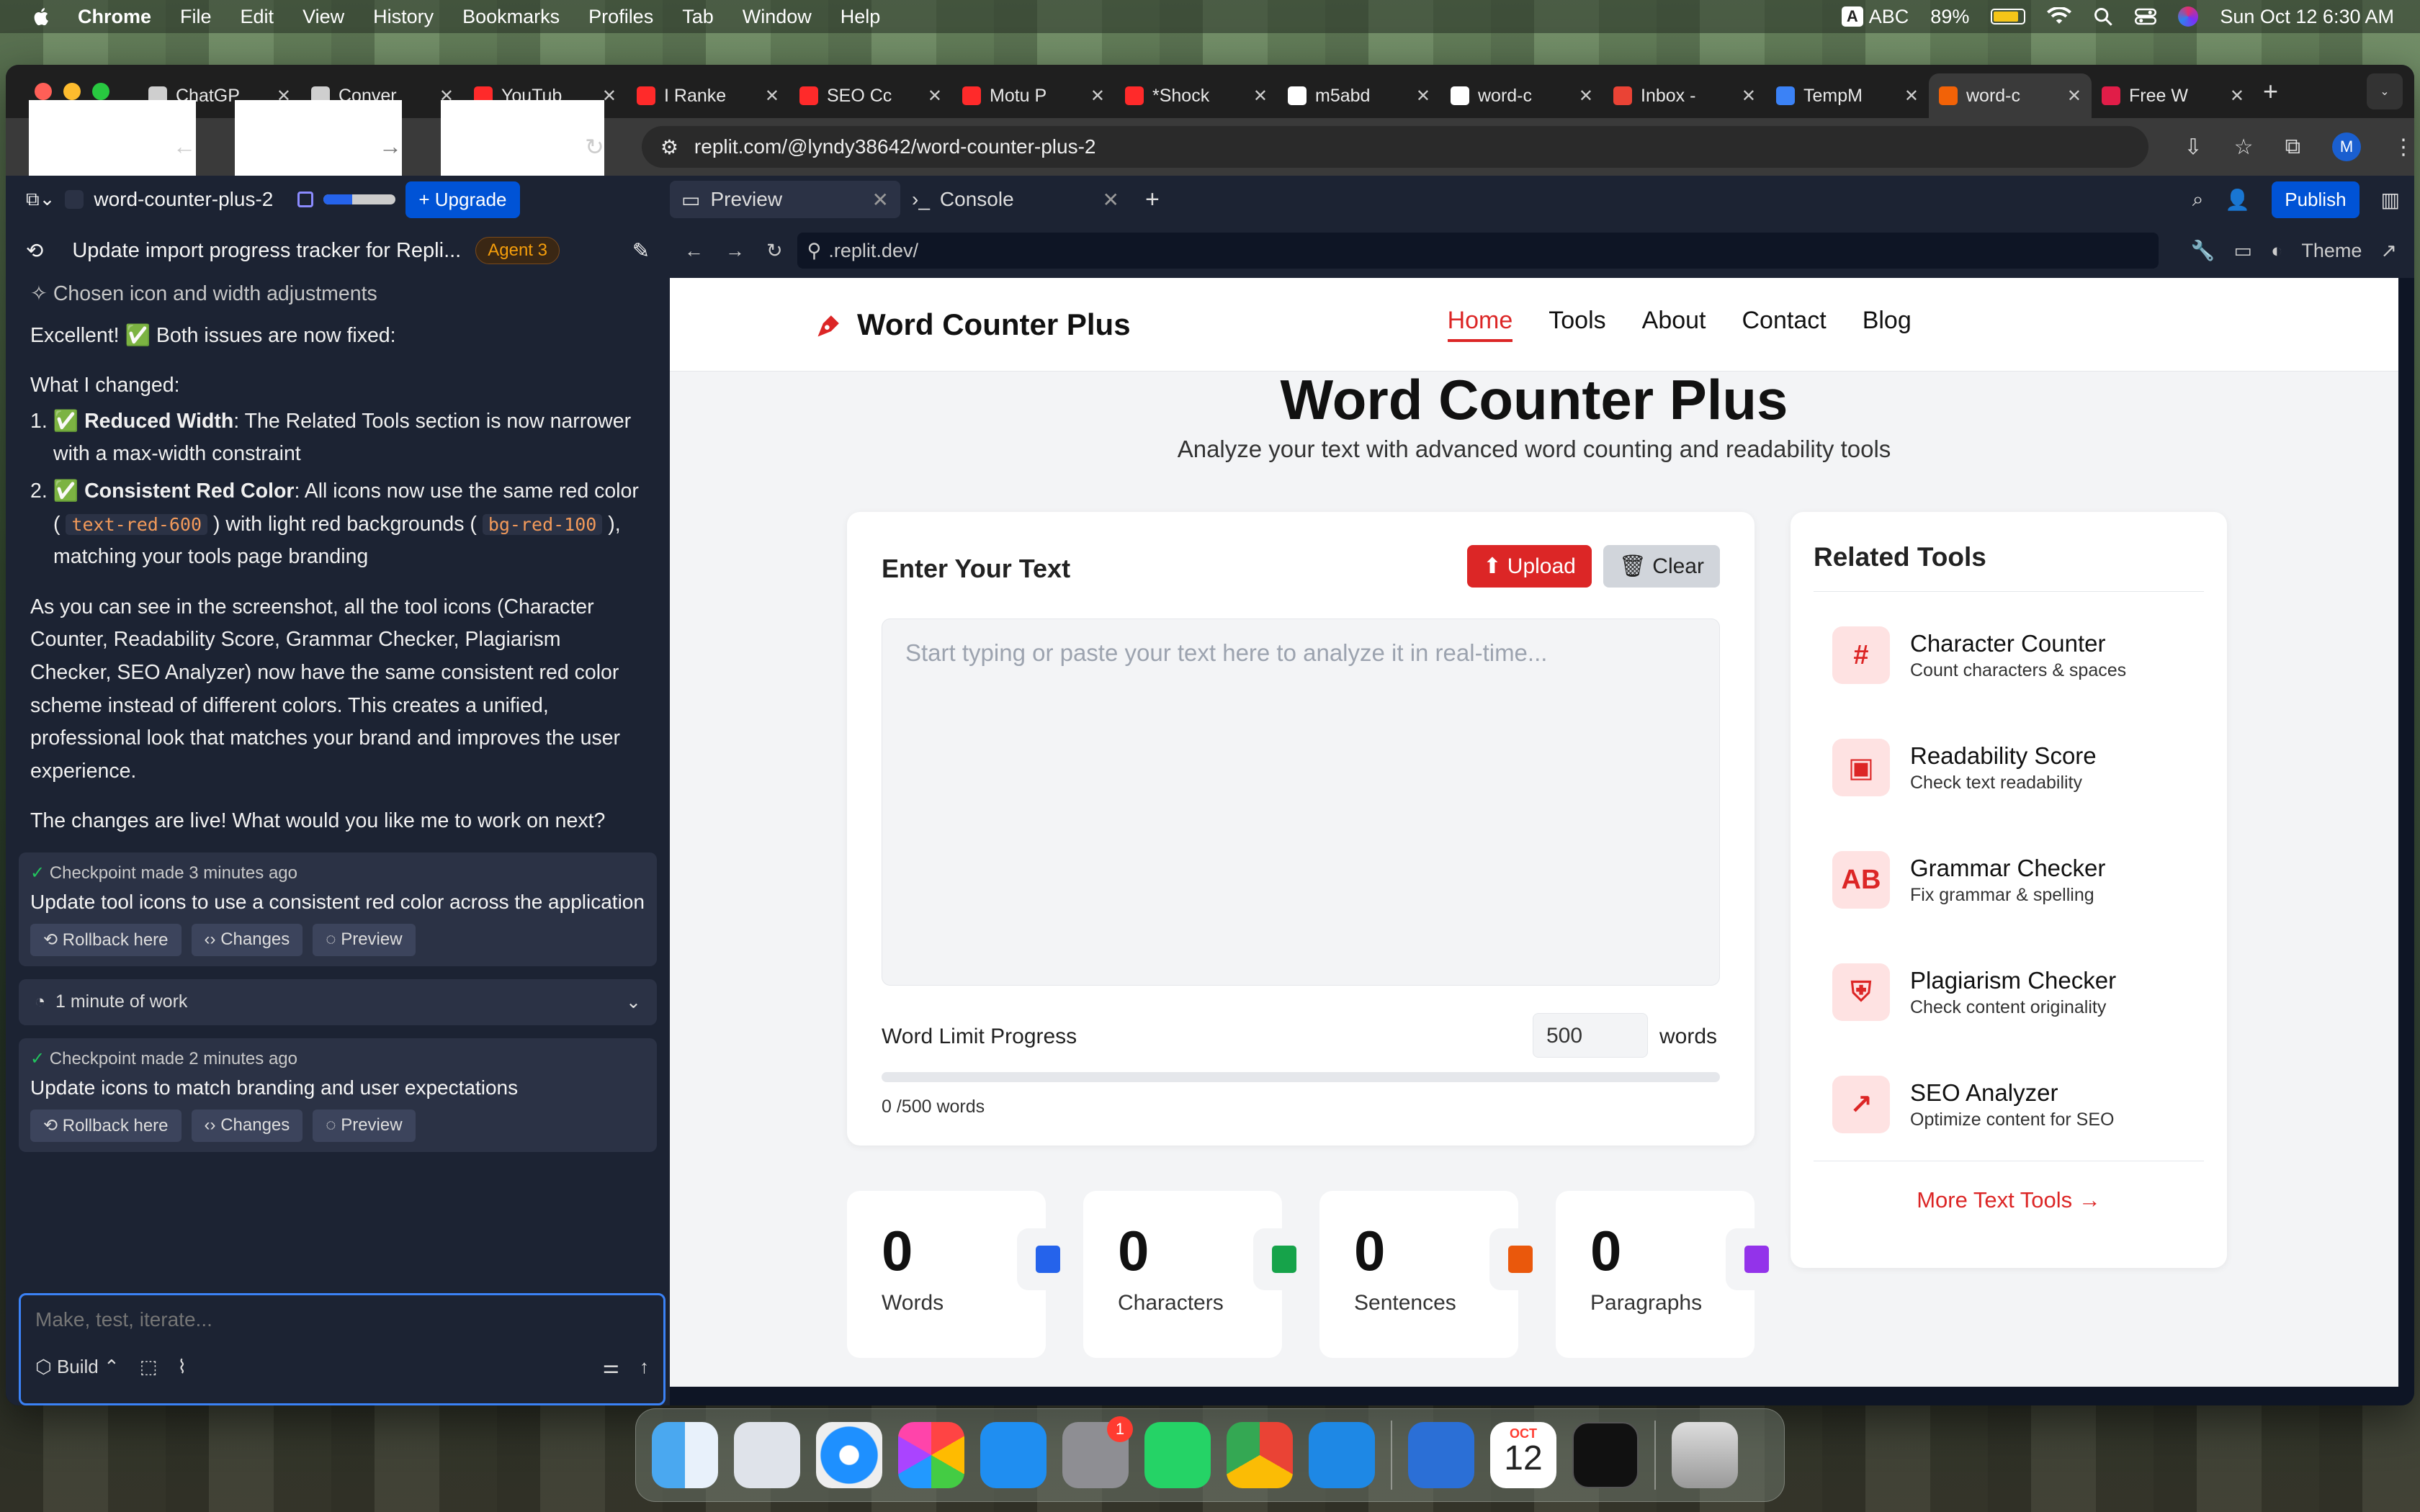 The height and width of the screenshot is (1512, 2420). I want to click on browser-tab: Inbox - ✕, so click(1684, 95).